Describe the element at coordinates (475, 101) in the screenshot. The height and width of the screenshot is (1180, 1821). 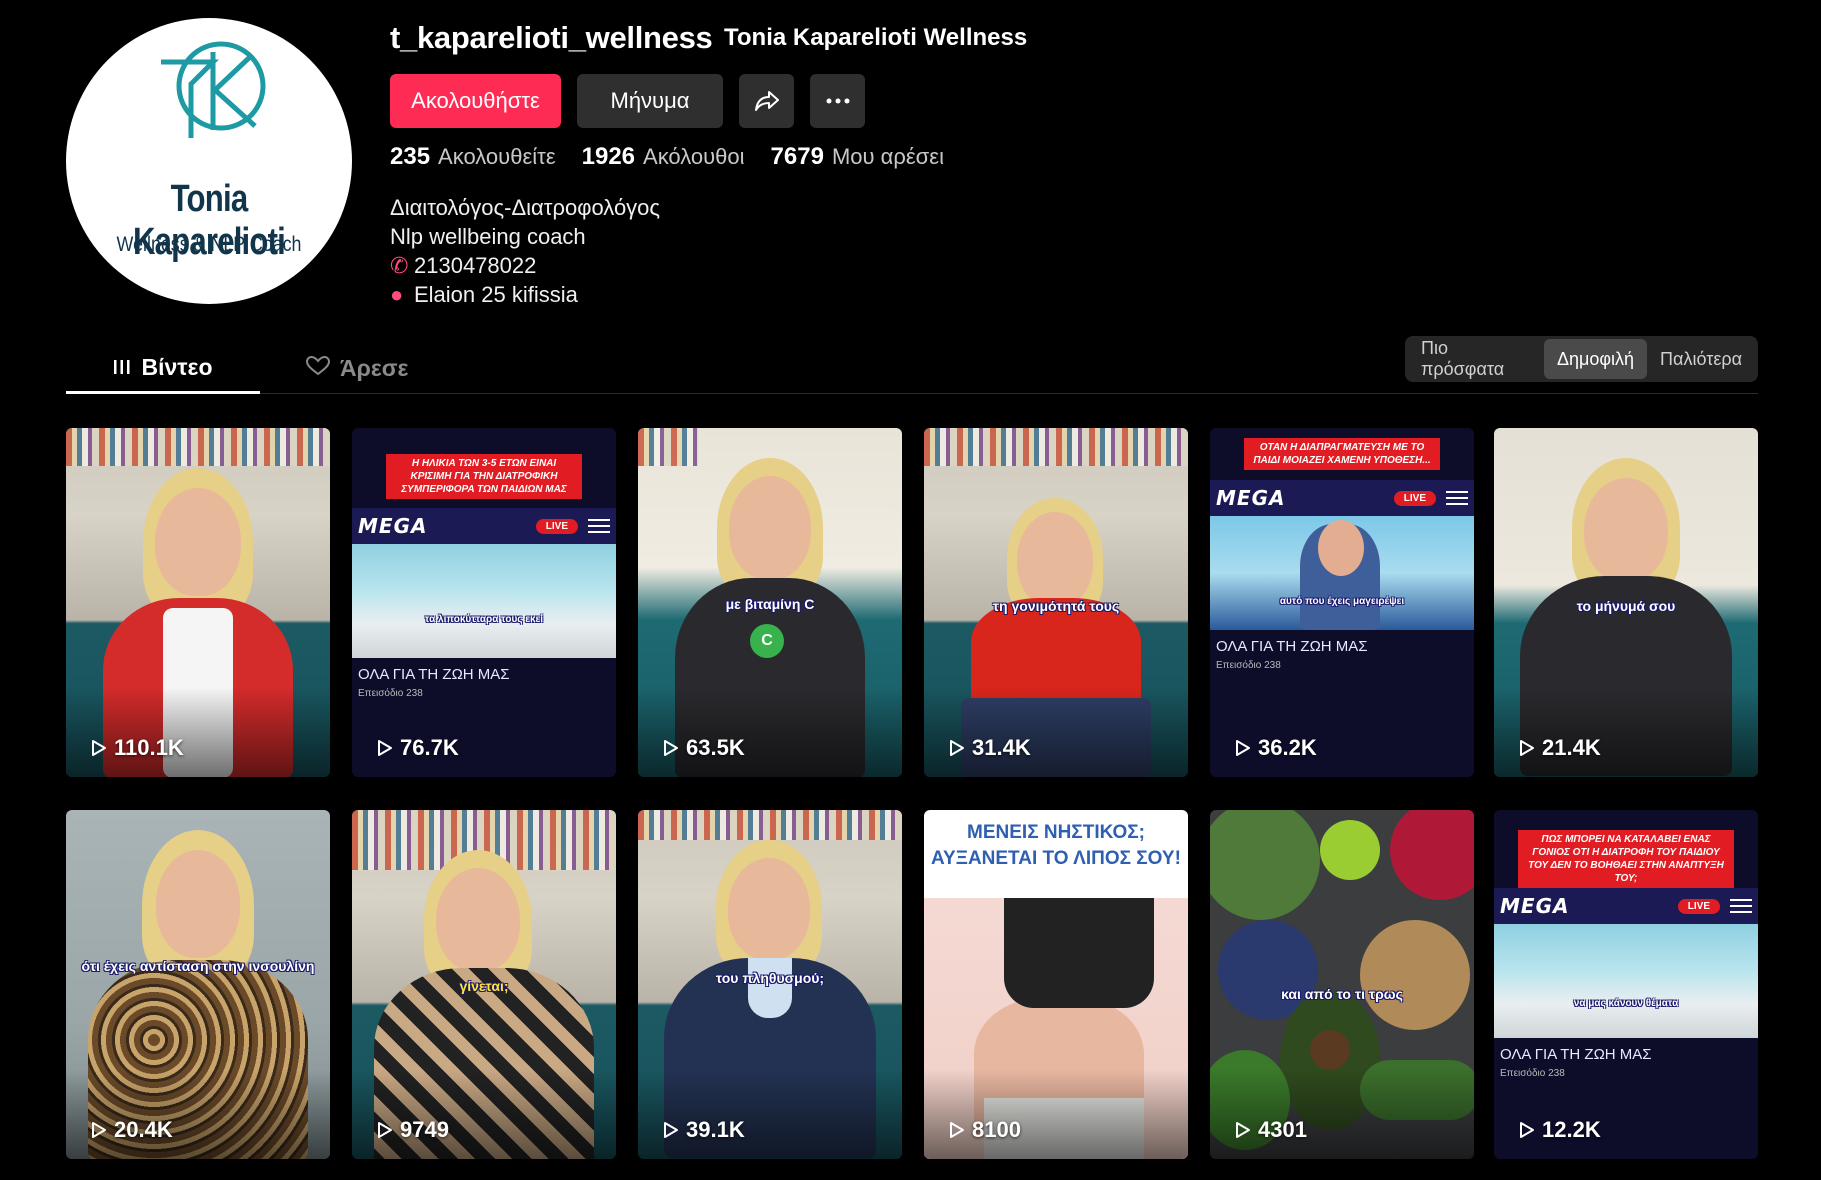
I see `follow-button: Ακολουθήστε` at that location.